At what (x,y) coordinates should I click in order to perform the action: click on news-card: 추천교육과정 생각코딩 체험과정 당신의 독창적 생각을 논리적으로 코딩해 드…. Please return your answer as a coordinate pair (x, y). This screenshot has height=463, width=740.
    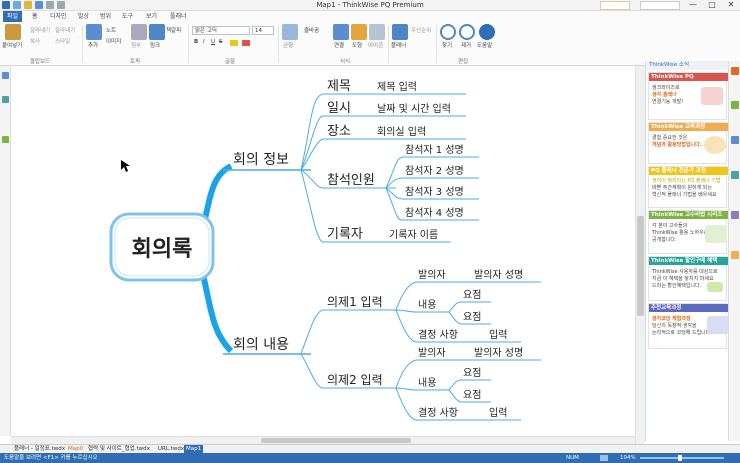
    Looking at the image, I should click on (688, 326).